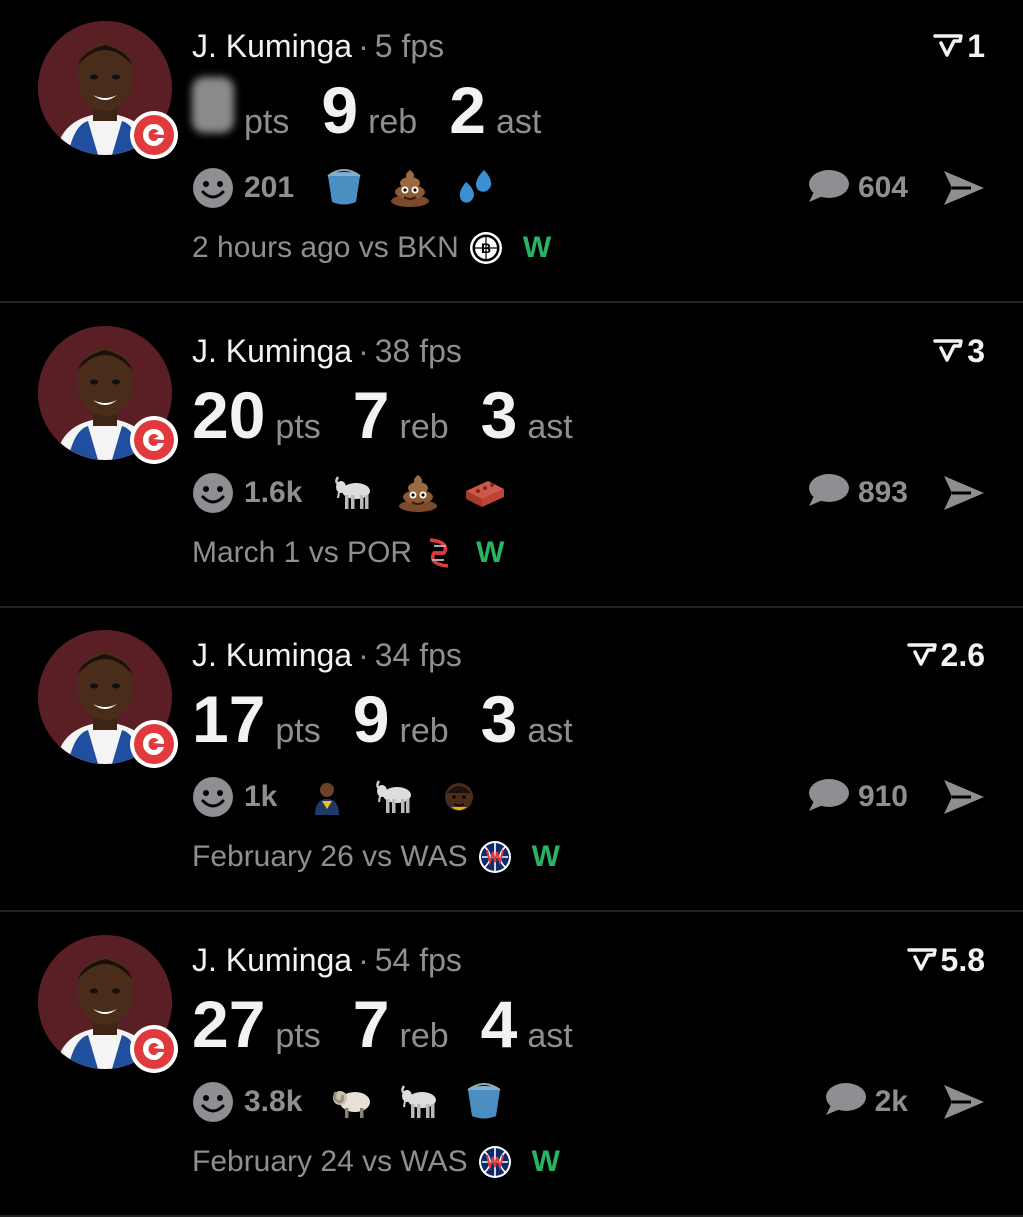  I want to click on stat-value: 2, so click(467, 110).